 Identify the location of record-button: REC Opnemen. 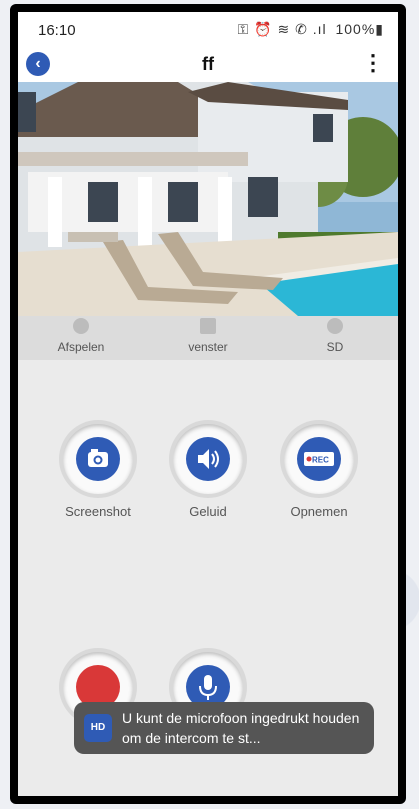
(319, 471).